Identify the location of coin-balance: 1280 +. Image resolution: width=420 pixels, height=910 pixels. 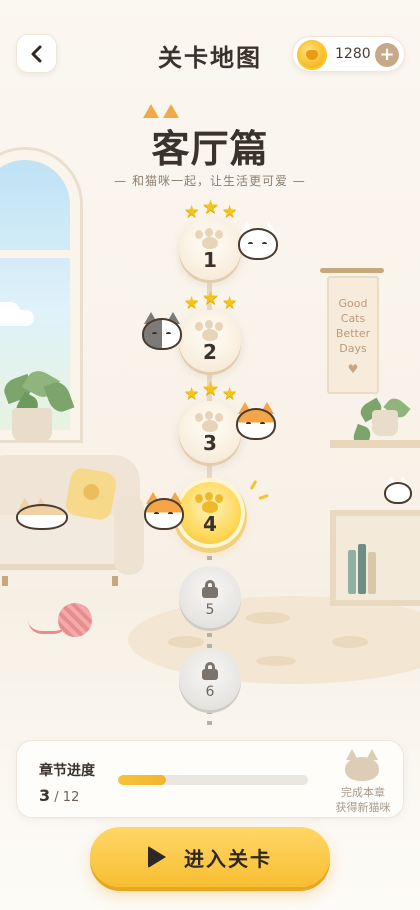
(348, 54).